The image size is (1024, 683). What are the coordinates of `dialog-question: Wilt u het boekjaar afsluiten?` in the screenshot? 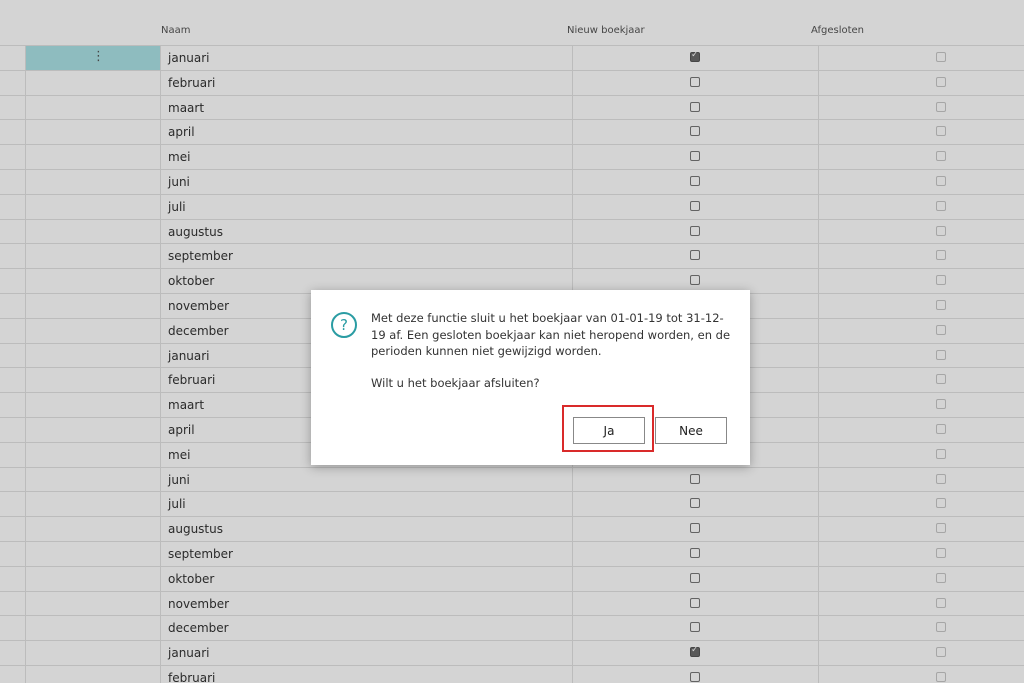 It's located at (455, 383).